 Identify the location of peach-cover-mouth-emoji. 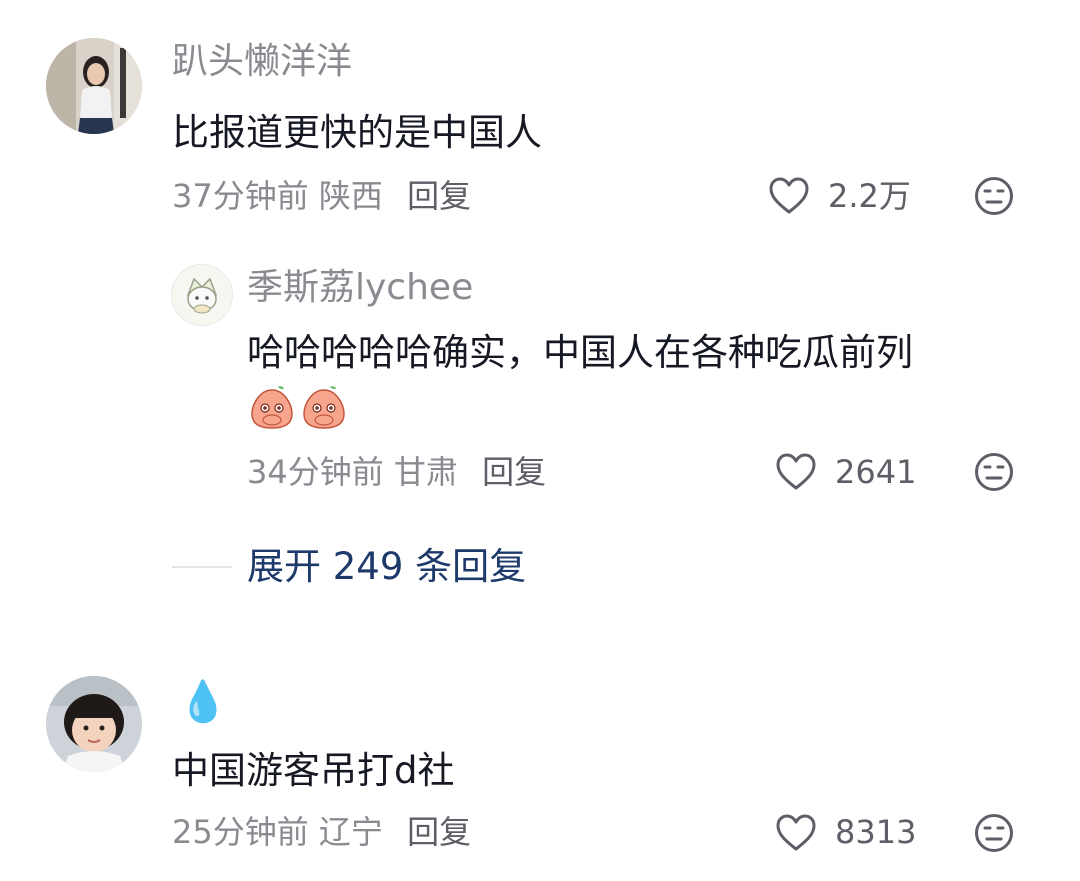
(298, 407).